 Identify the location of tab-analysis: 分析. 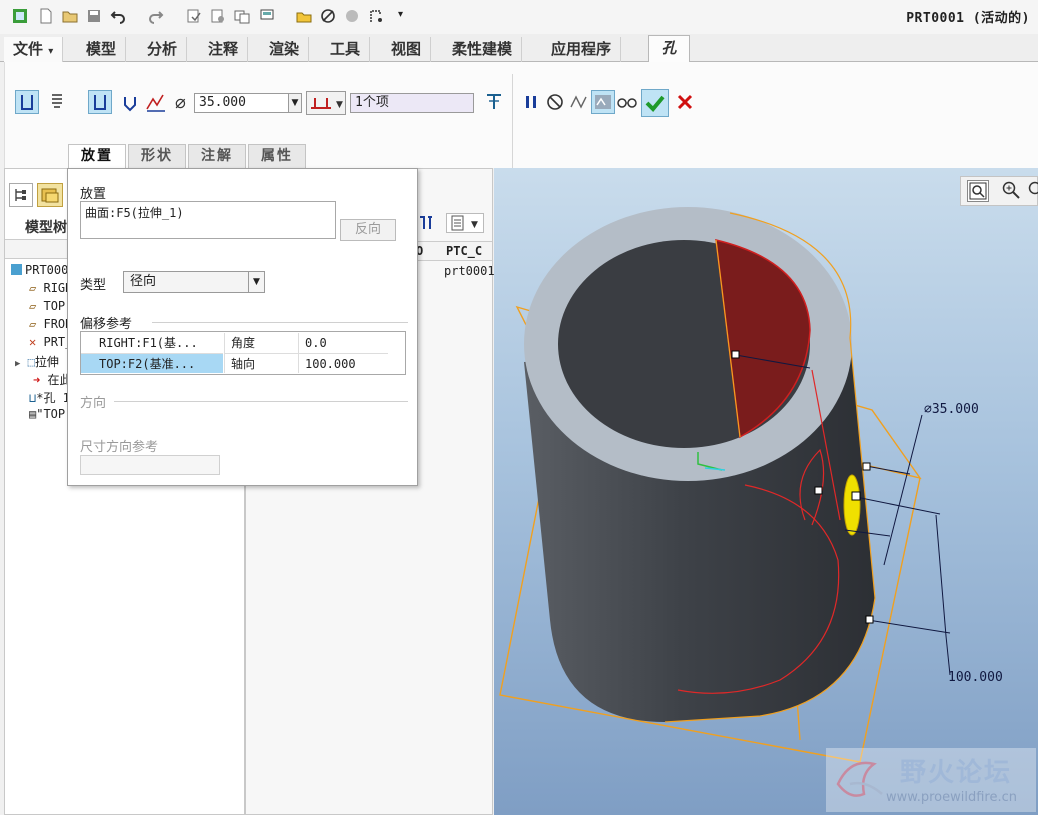
(163, 49).